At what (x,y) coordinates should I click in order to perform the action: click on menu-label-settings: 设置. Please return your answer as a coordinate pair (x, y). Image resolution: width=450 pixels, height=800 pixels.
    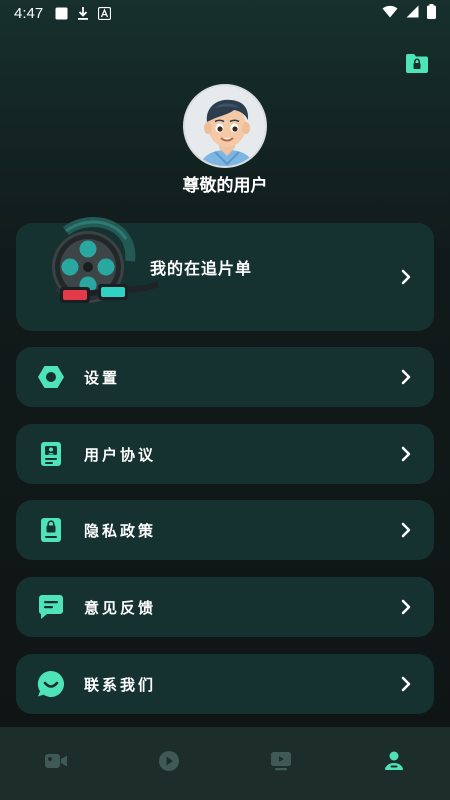
    Looking at the image, I should click on (102, 378).